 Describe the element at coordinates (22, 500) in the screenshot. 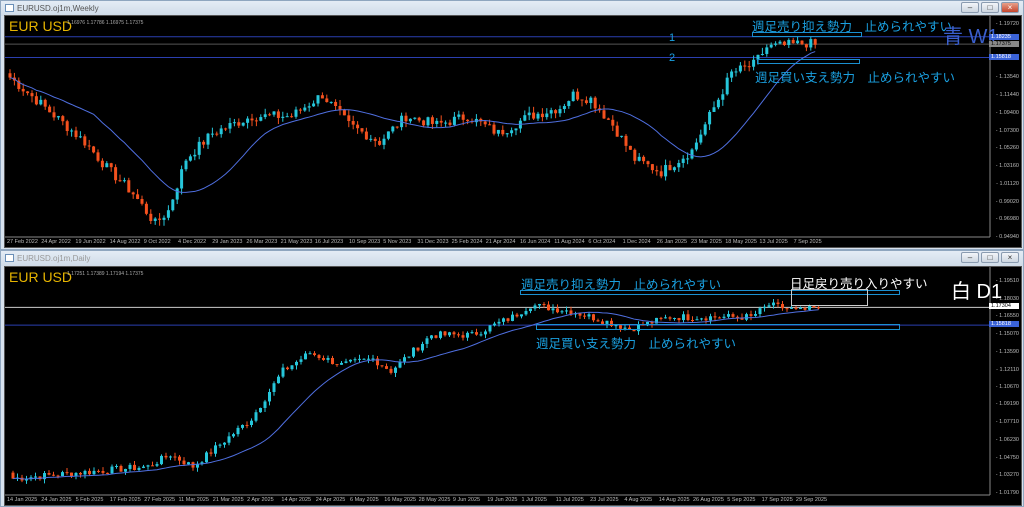

I see `date-tick-label: 14 Jan 2025` at that location.